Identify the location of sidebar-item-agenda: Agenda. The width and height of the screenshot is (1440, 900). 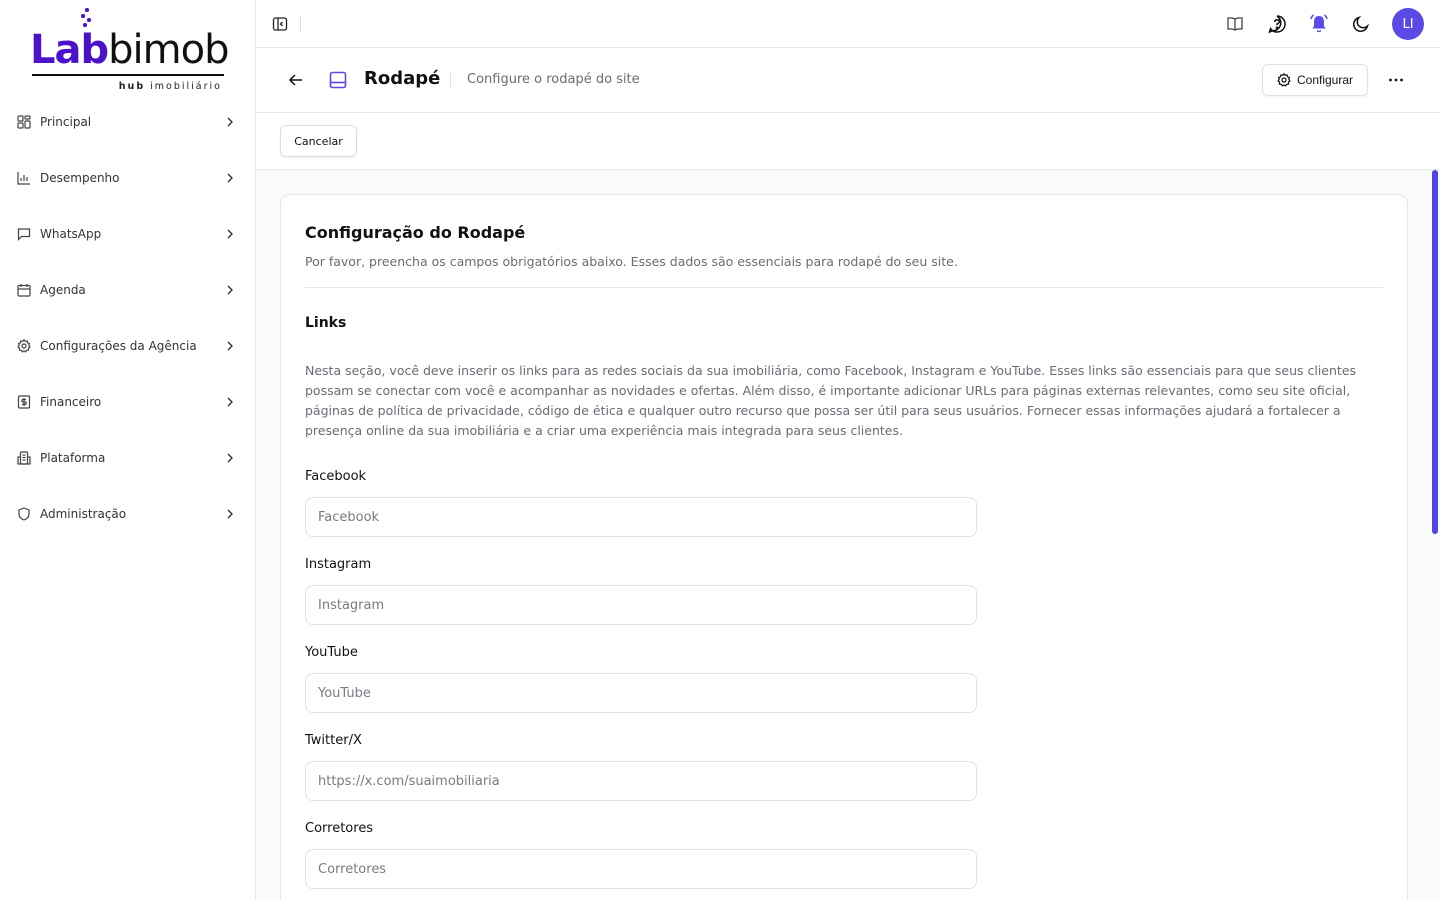
(128, 290).